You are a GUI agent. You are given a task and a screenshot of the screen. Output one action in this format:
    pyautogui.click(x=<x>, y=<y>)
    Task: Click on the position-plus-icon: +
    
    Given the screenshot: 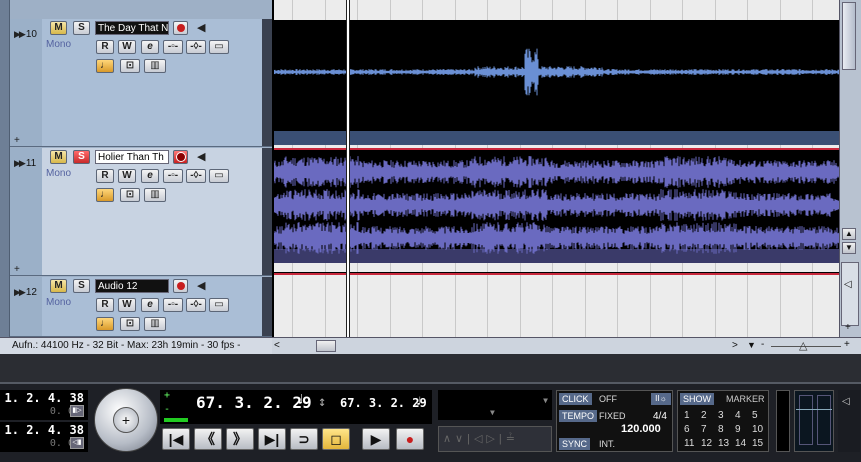 What is the action you would take?
    pyautogui.click(x=167, y=395)
    